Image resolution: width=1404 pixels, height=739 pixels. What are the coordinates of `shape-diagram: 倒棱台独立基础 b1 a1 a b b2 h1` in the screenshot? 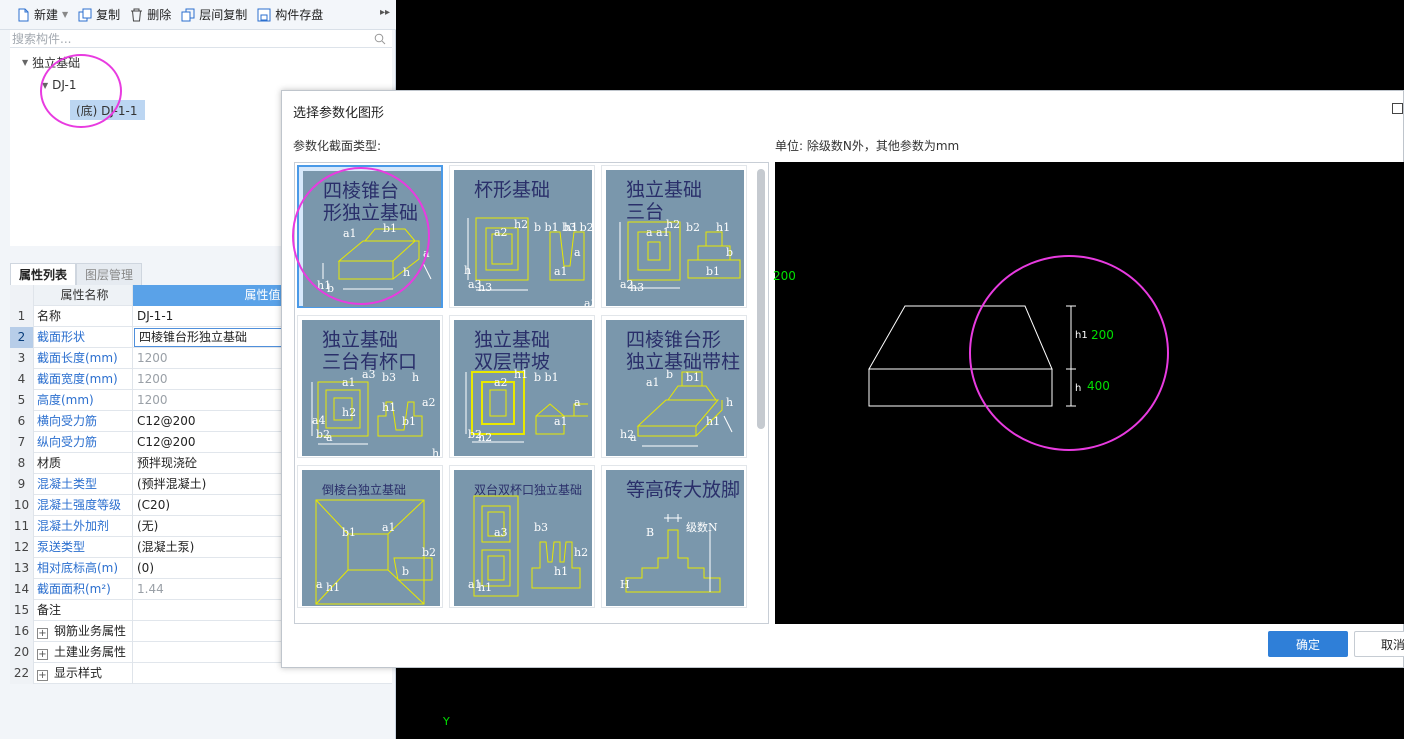 It's located at (371, 538).